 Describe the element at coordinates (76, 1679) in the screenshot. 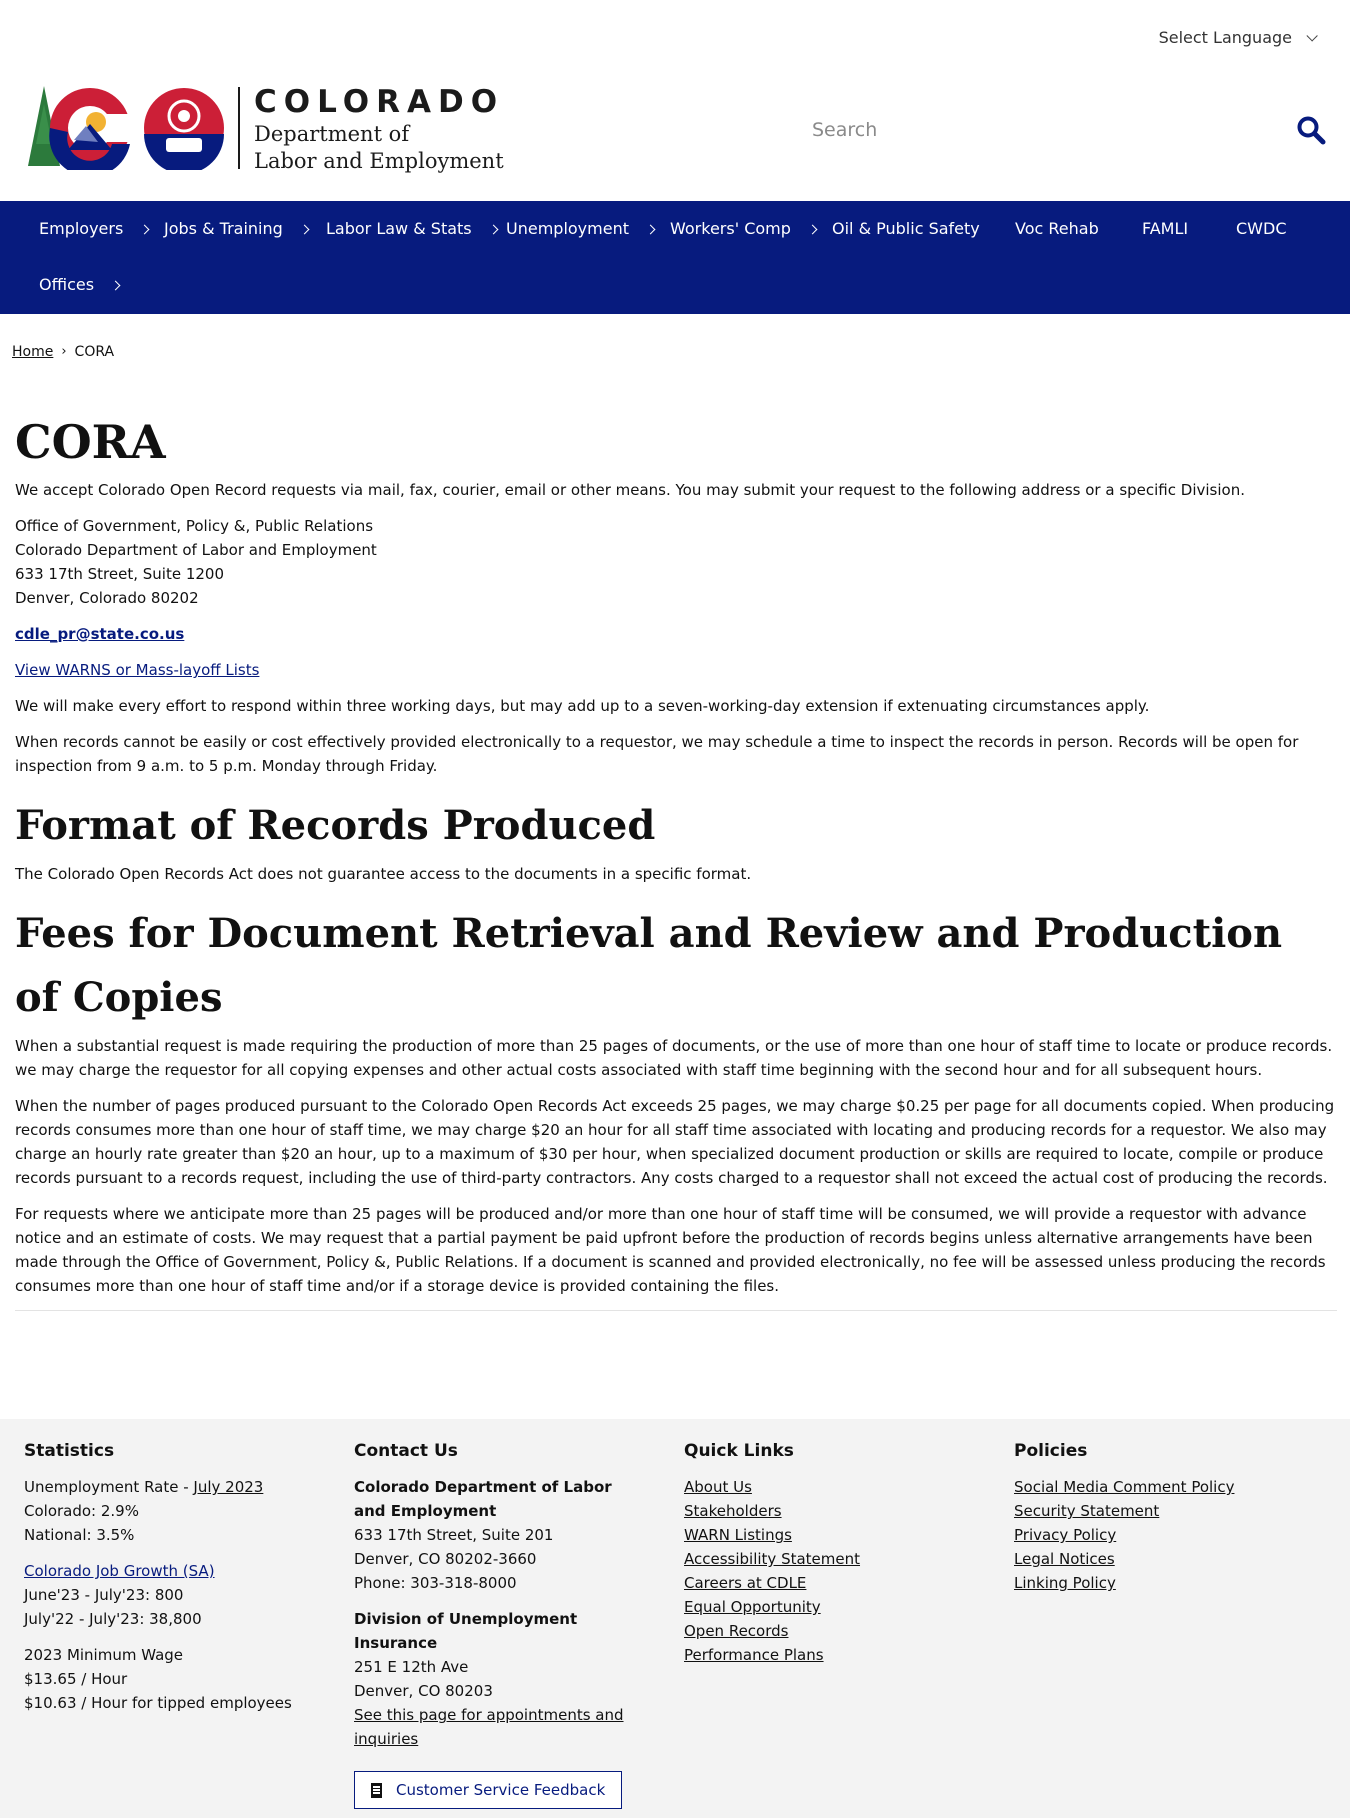

I see `min-wage: $13.65 / Hour` at that location.